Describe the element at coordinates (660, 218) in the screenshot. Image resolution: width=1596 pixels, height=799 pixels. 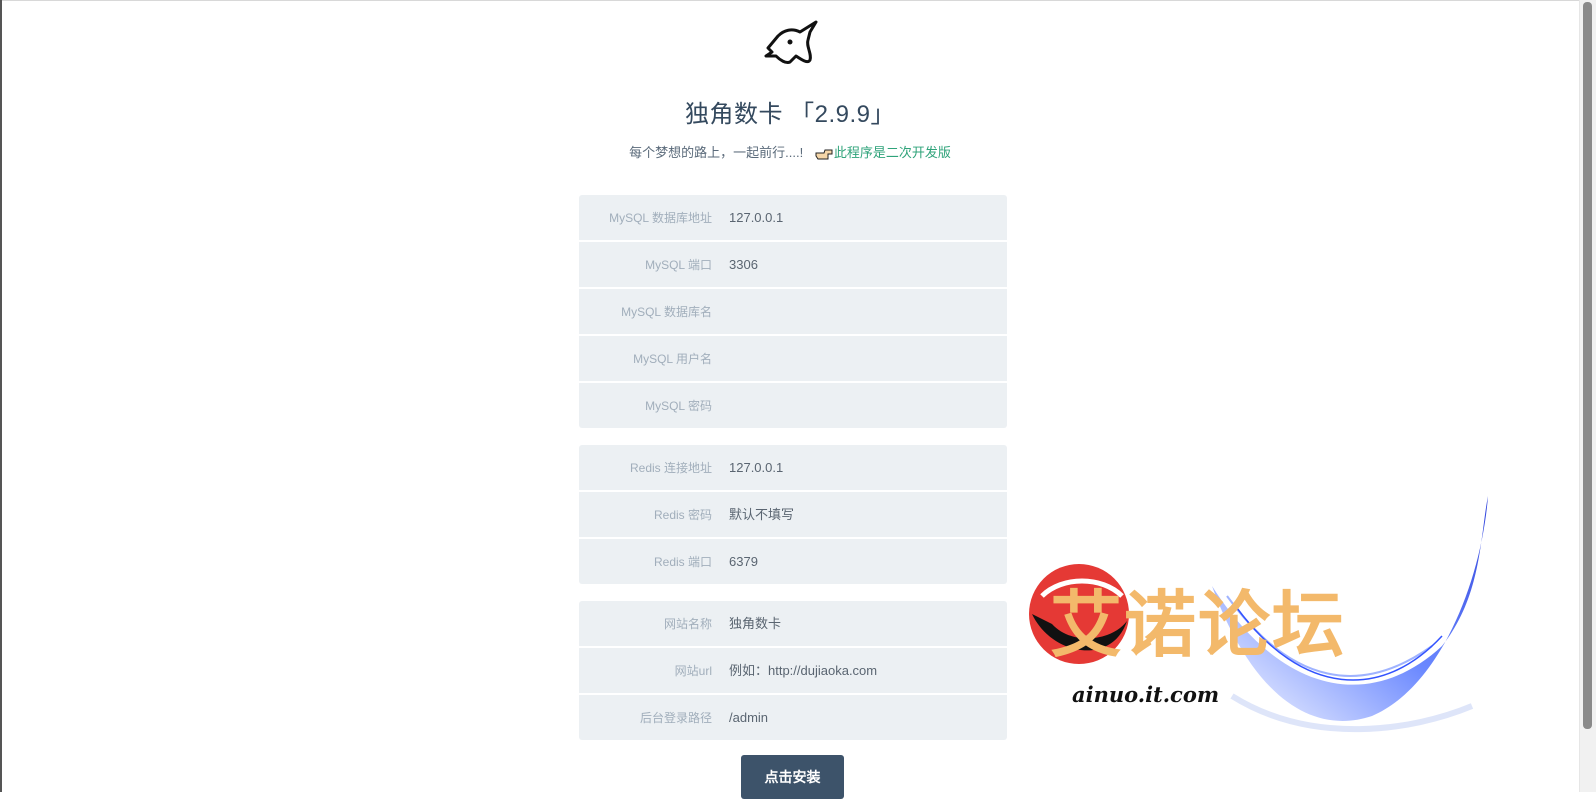
I see `mysql-host-label: MySQL 数据库地址` at that location.